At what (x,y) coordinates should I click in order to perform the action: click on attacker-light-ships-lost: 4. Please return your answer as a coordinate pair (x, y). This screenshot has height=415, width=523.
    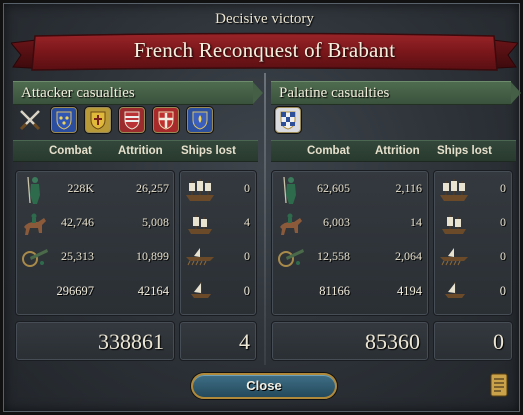
    Looking at the image, I should click on (247, 222).